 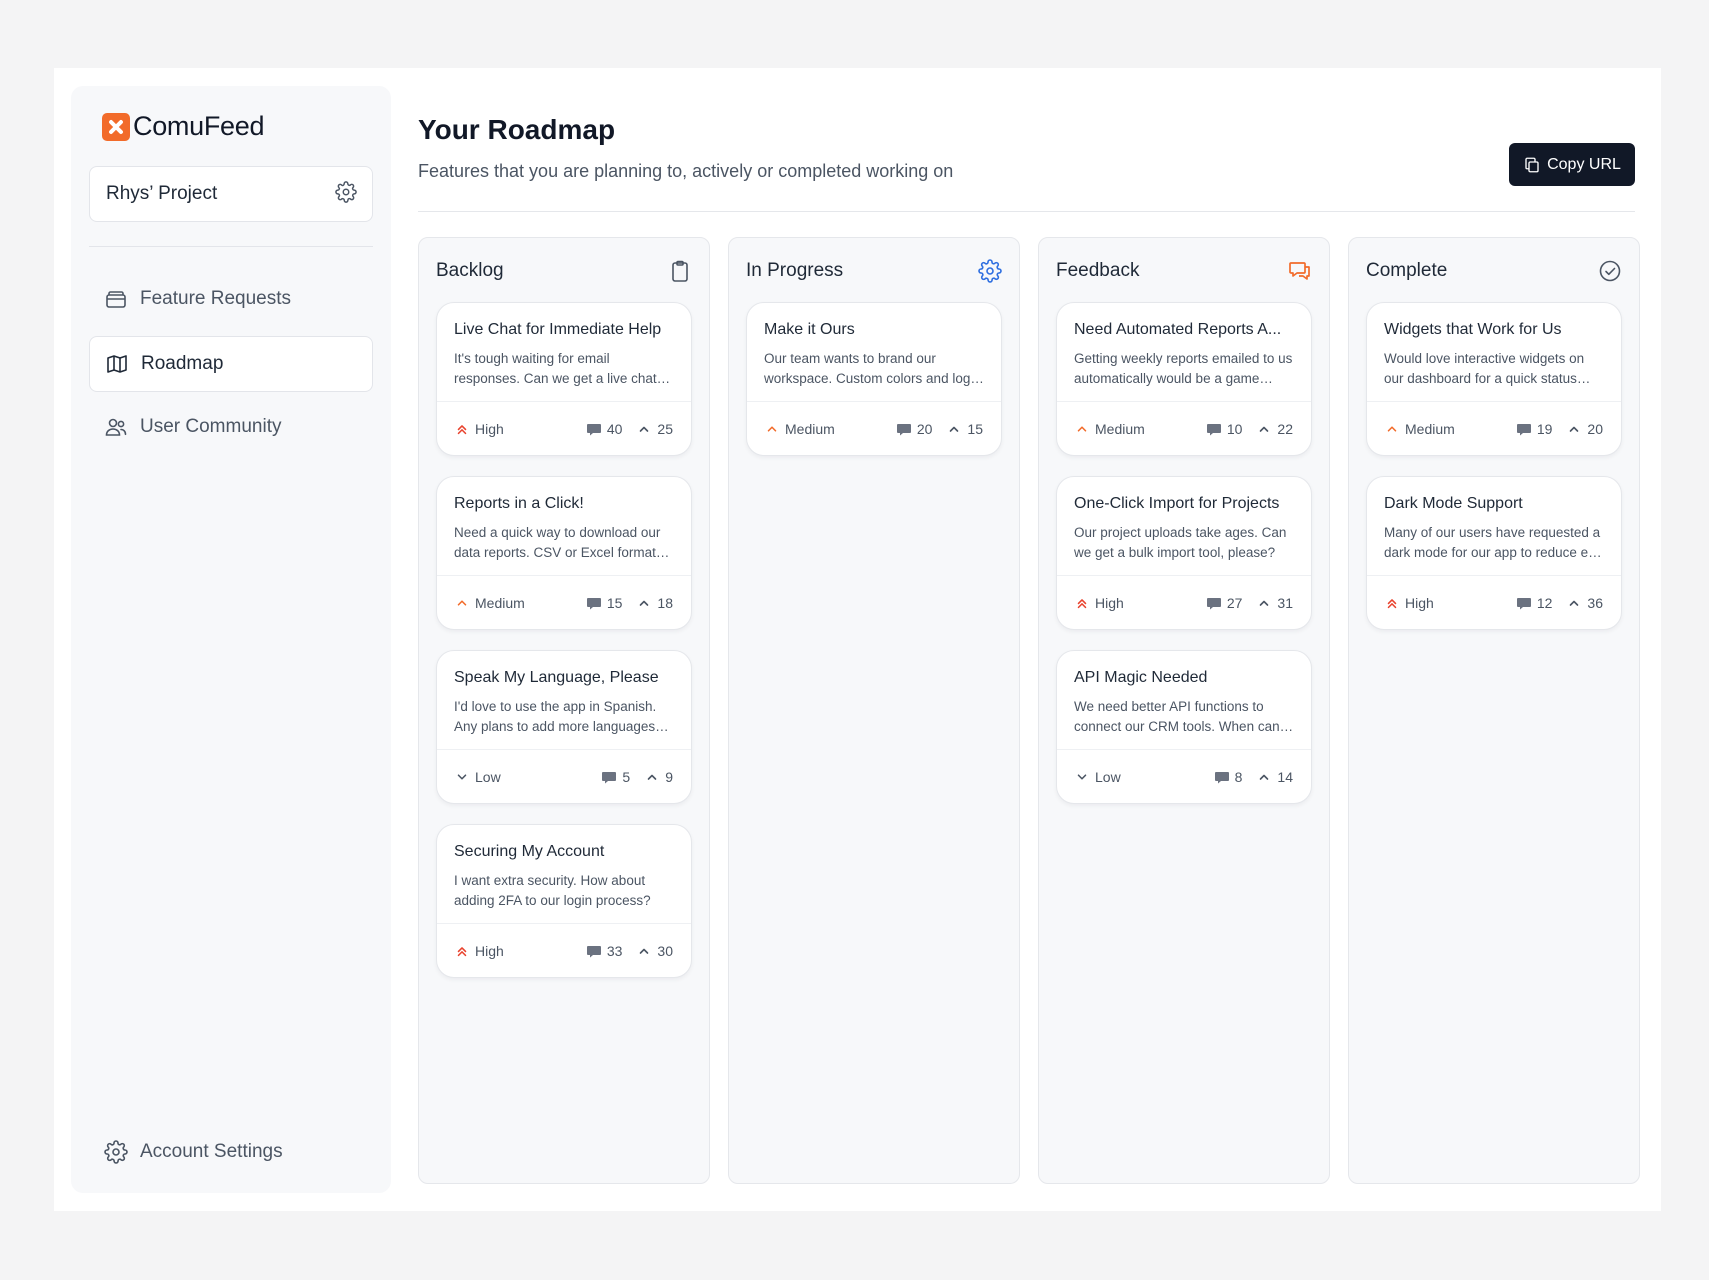 What do you see at coordinates (604, 429) in the screenshot?
I see `comment-count: 40` at bounding box center [604, 429].